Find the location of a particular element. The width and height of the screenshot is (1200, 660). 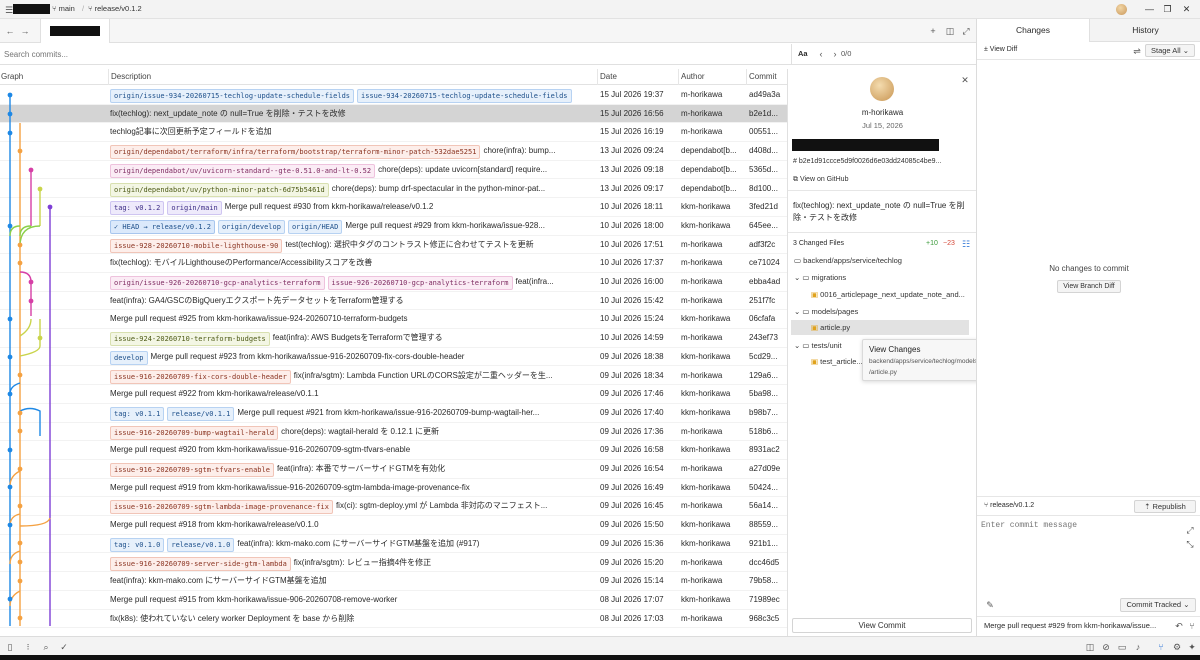

search-icon: ⌕ is located at coordinates (46, 647).